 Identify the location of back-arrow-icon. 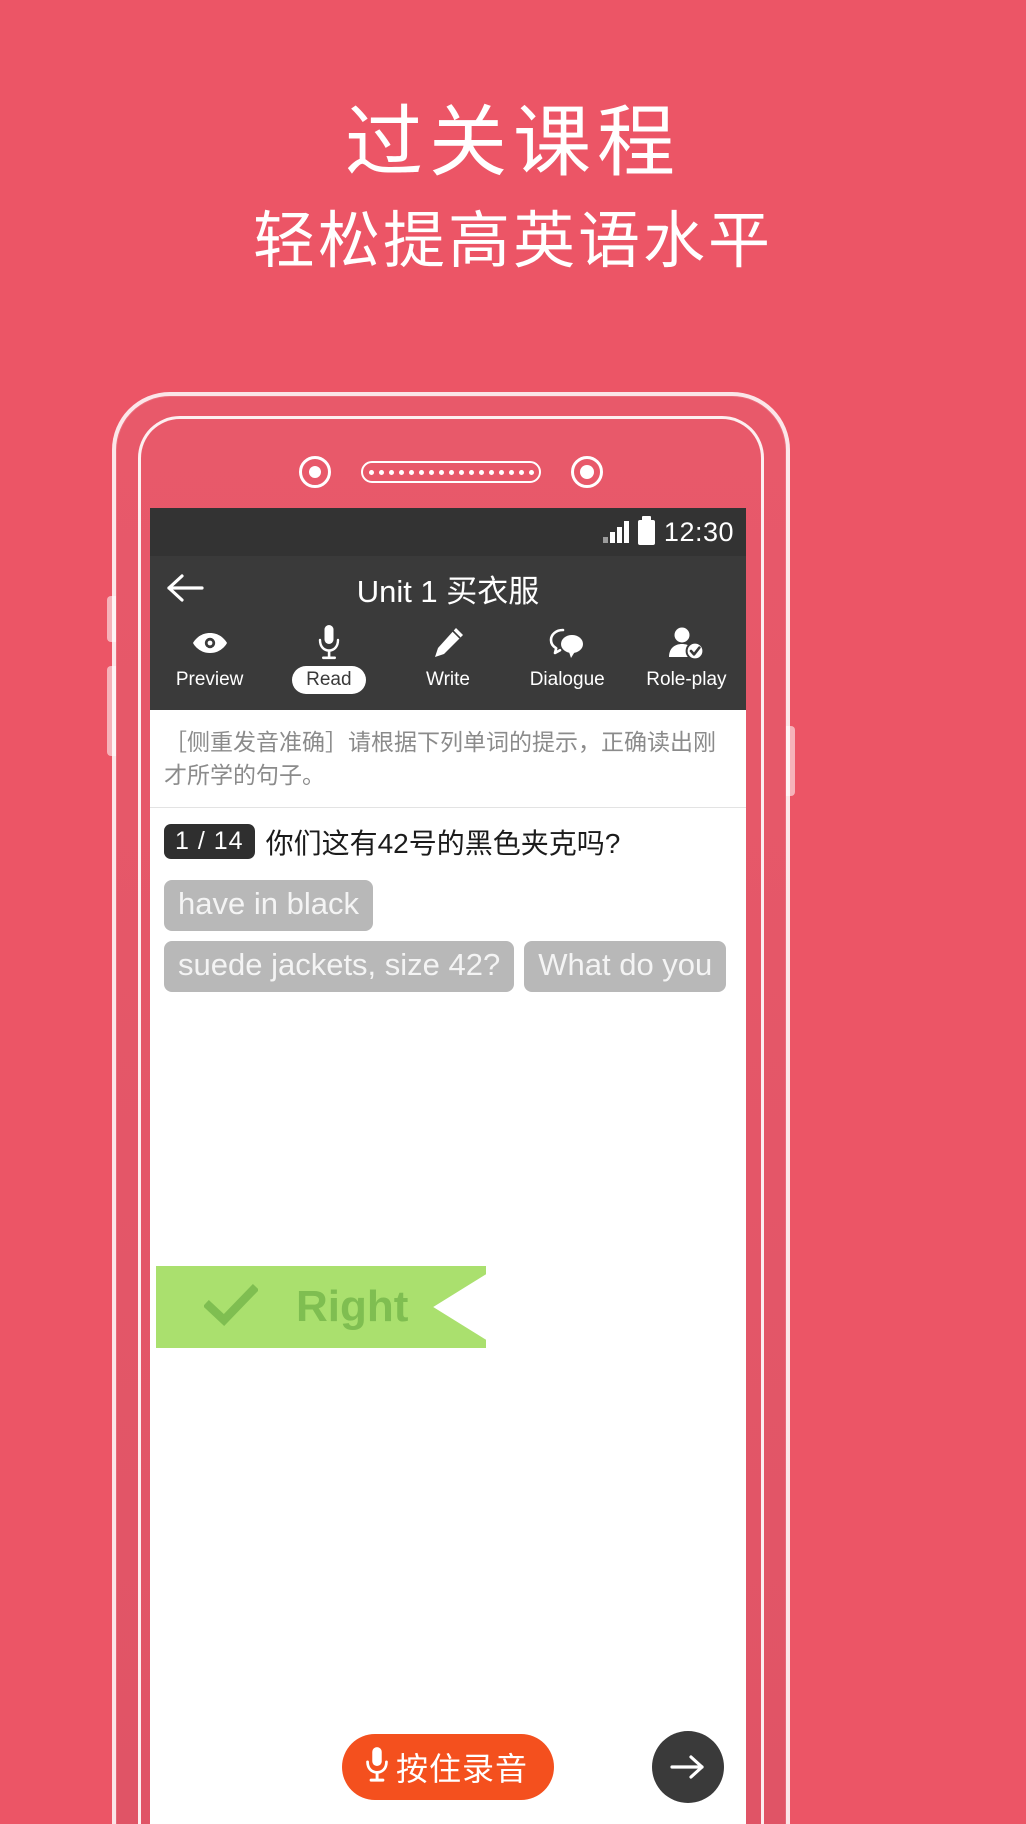
(185, 588).